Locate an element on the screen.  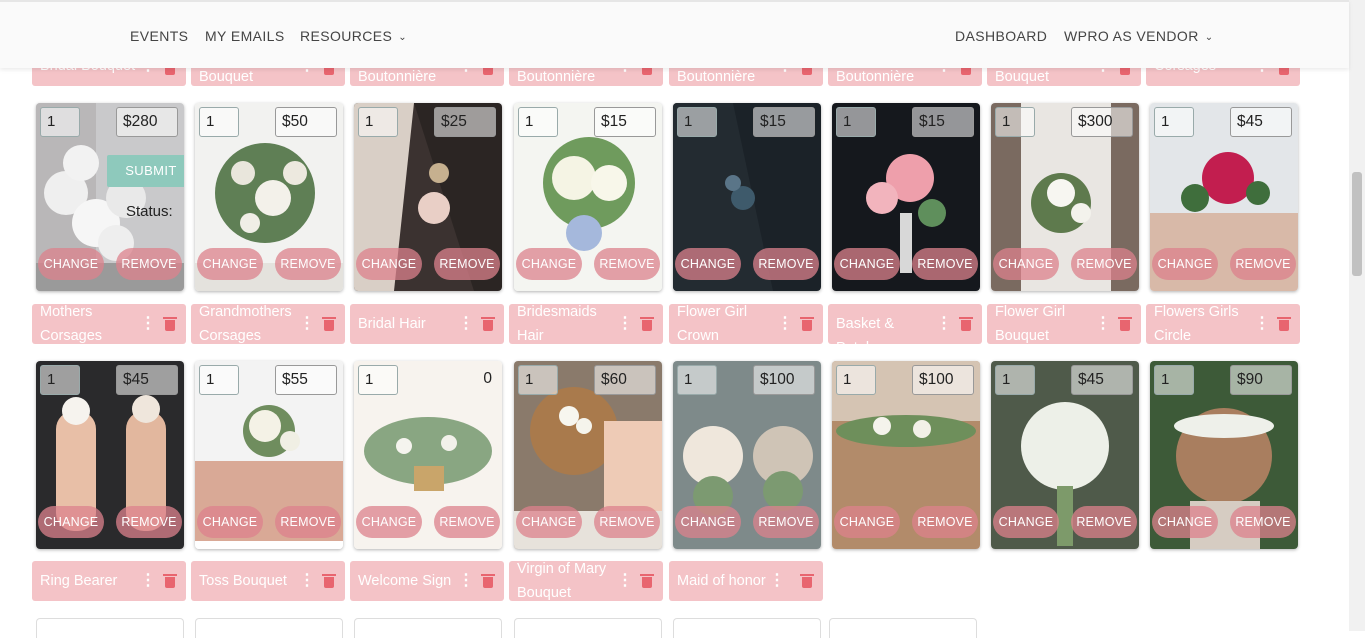
nav-events: EVENTS is located at coordinates (159, 36).